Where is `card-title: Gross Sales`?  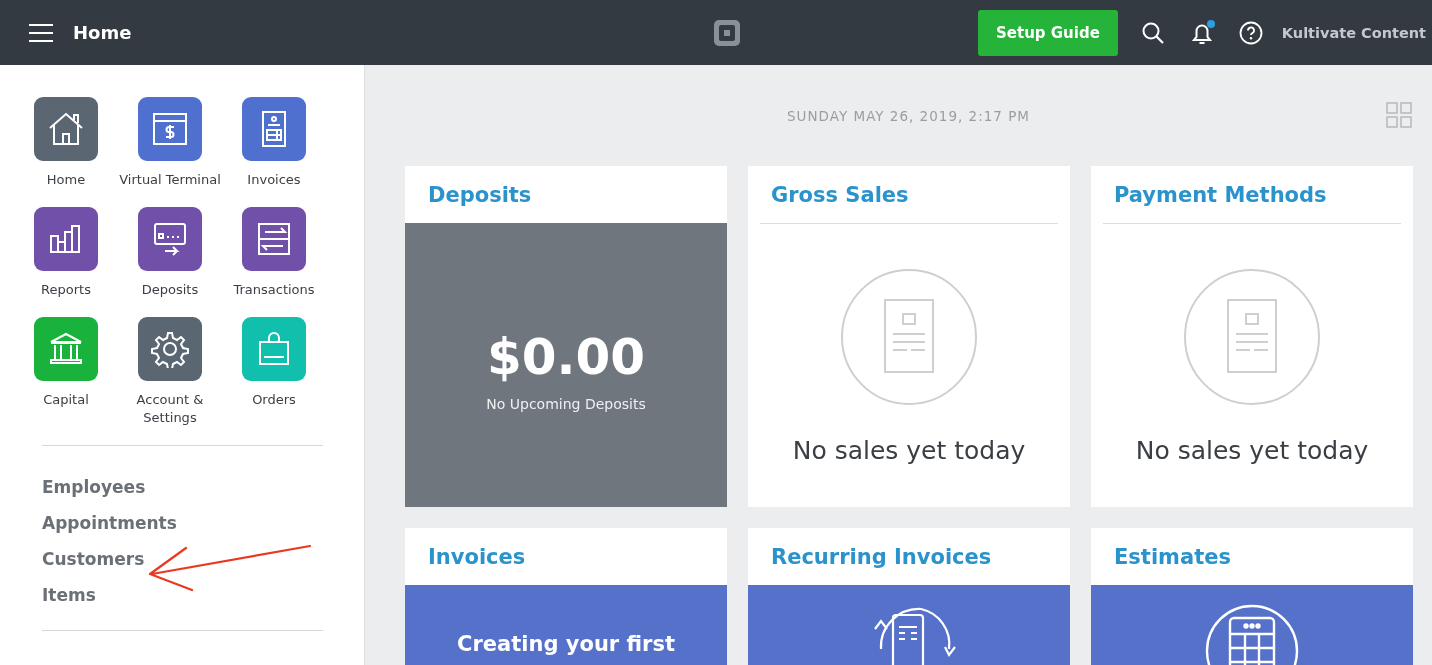 card-title: Gross Sales is located at coordinates (840, 194).